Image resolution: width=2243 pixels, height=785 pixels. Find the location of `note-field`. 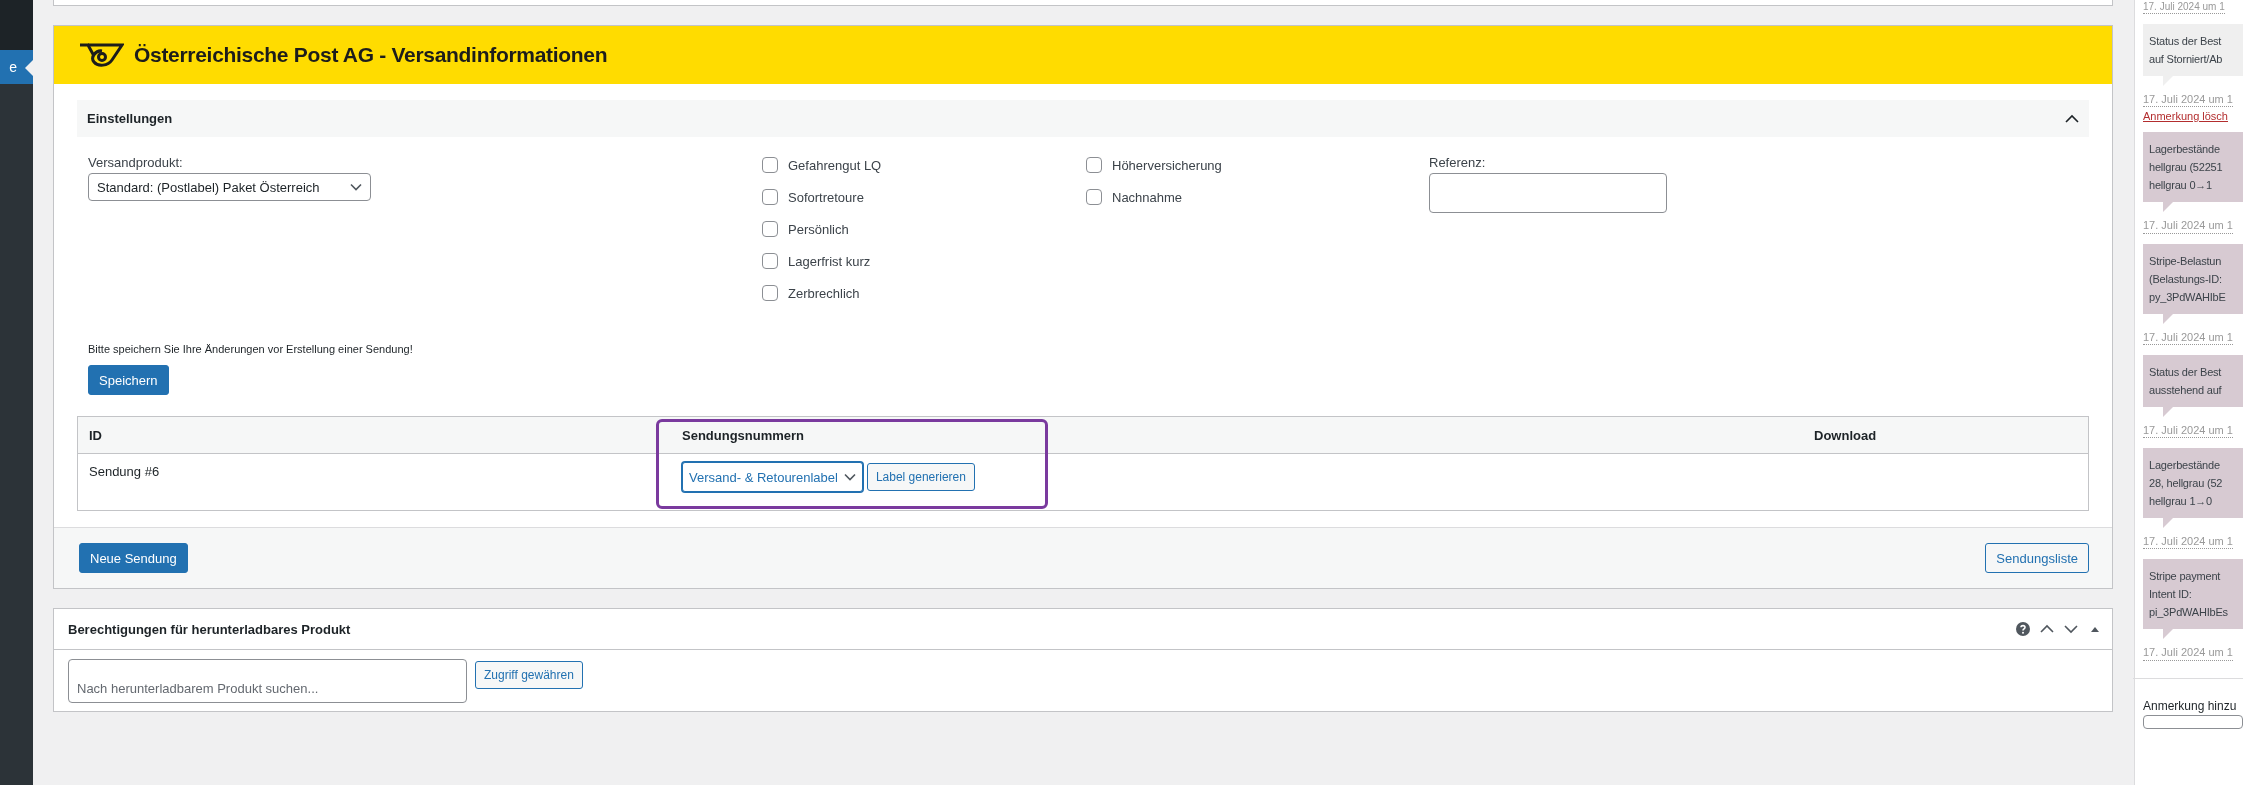

note-field is located at coordinates (2193, 721).